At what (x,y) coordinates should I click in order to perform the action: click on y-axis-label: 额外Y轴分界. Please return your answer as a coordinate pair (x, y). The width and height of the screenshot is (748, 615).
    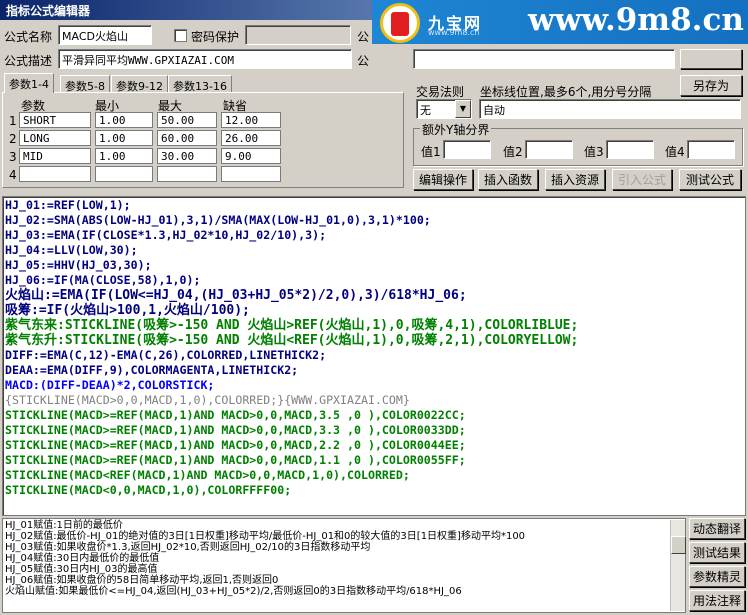
    Looking at the image, I should click on (456, 129).